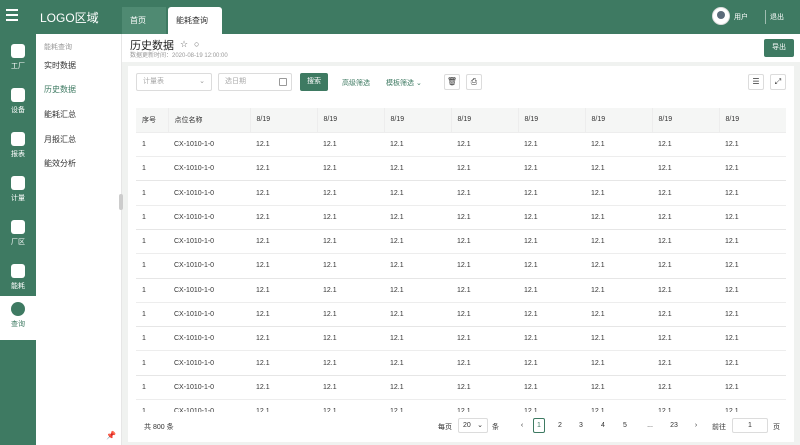 The image size is (800, 445). Describe the element at coordinates (18, 242) in the screenshot. I see `sidebar-item-label: 厂区` at that location.